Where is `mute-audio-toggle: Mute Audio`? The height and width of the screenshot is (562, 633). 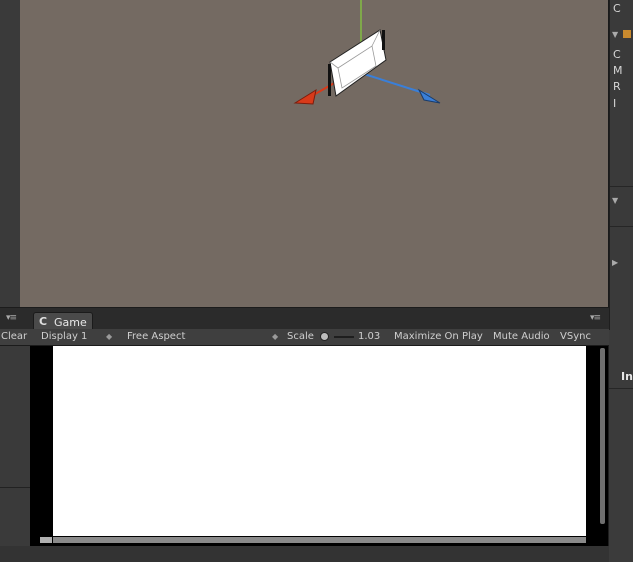
mute-audio-toggle: Mute Audio is located at coordinates (521, 336).